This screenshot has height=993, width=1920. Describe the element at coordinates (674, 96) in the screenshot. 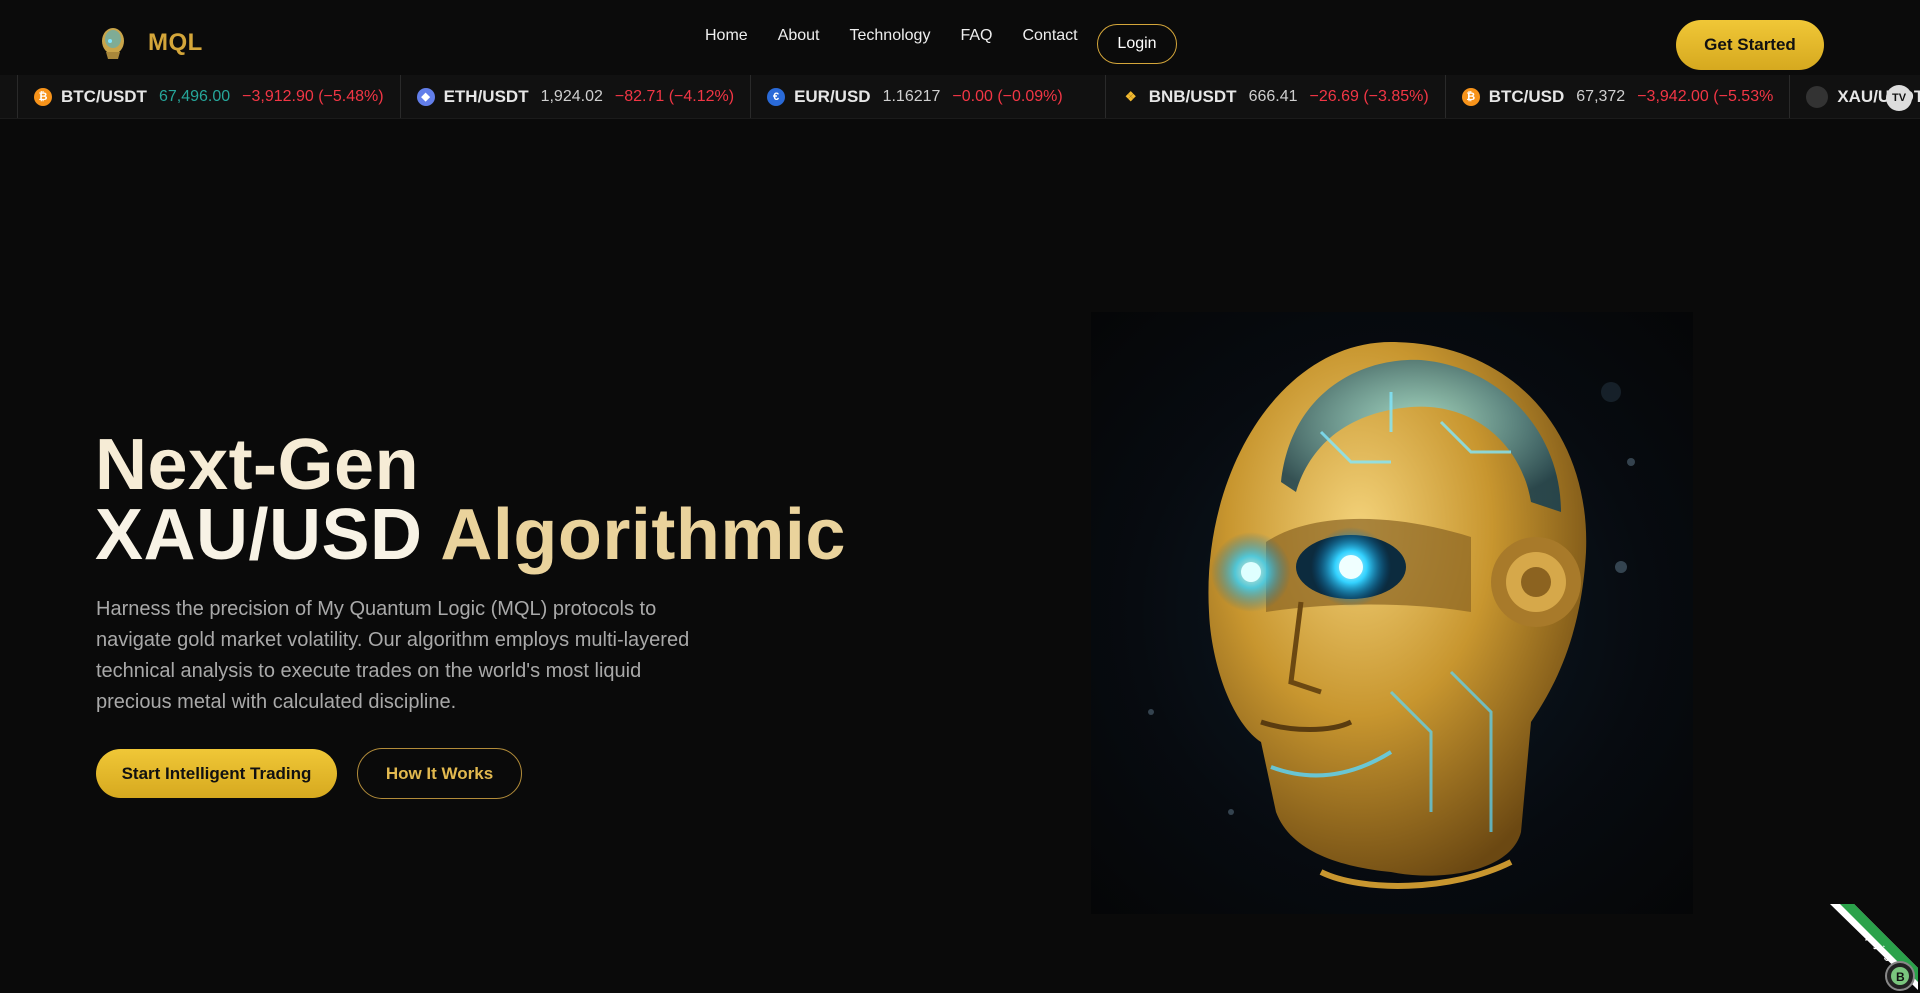

I see `ticker-change: −82.71 (−4.12%)` at that location.